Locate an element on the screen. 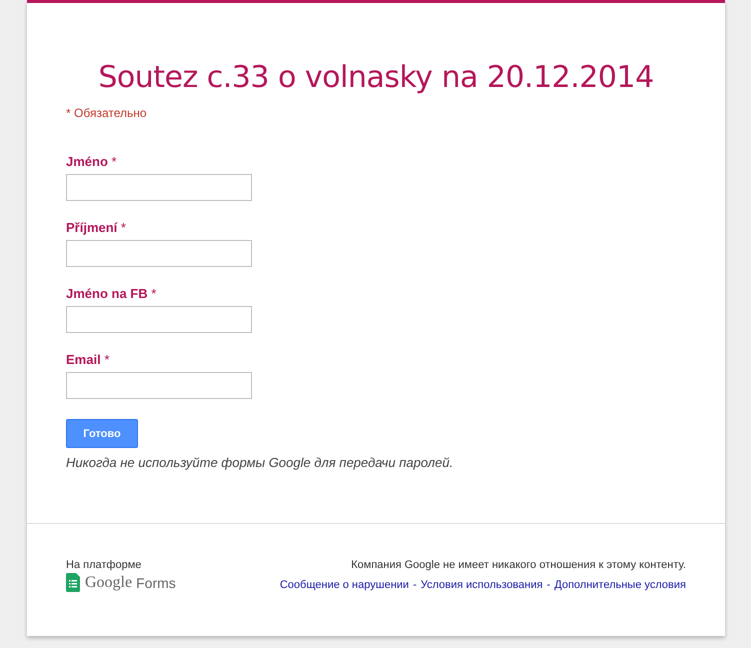 This screenshot has width=751, height=648. footer-link: Дополнительные условия is located at coordinates (620, 585).